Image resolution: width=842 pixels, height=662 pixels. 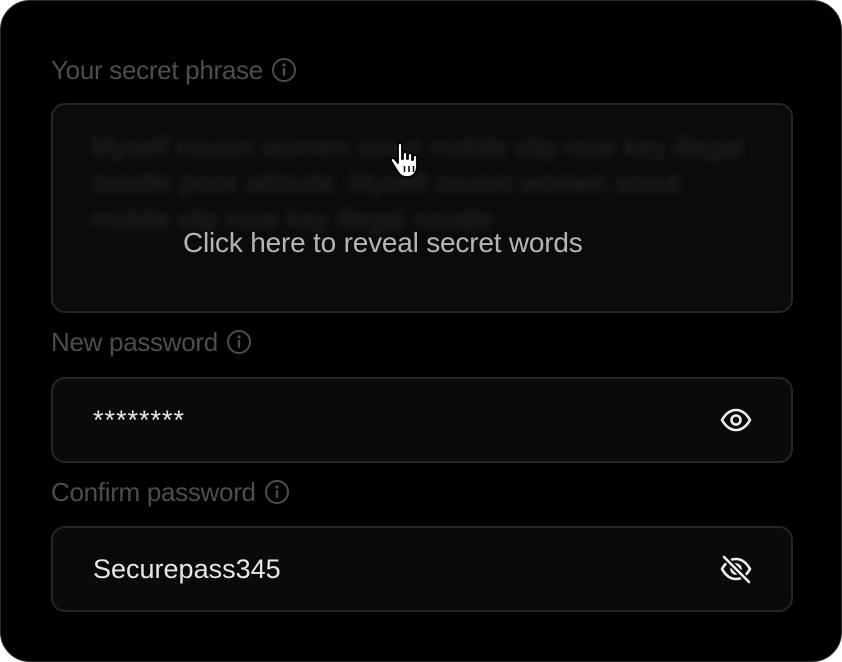 I want to click on secret-phrase-label-row: Your secret phrase, so click(x=174, y=70).